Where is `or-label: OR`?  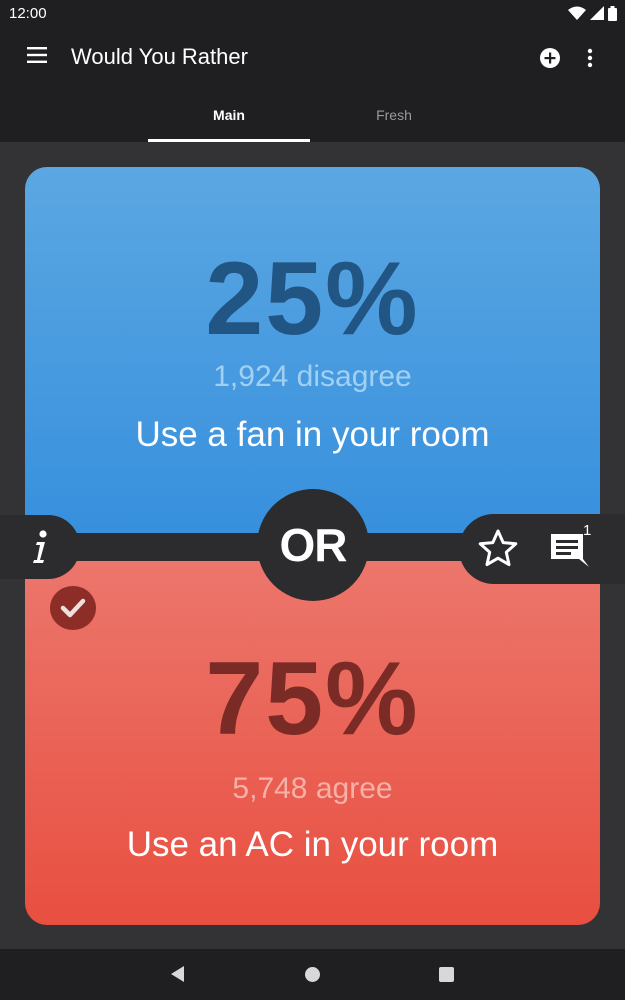
or-label: OR is located at coordinates (313, 545).